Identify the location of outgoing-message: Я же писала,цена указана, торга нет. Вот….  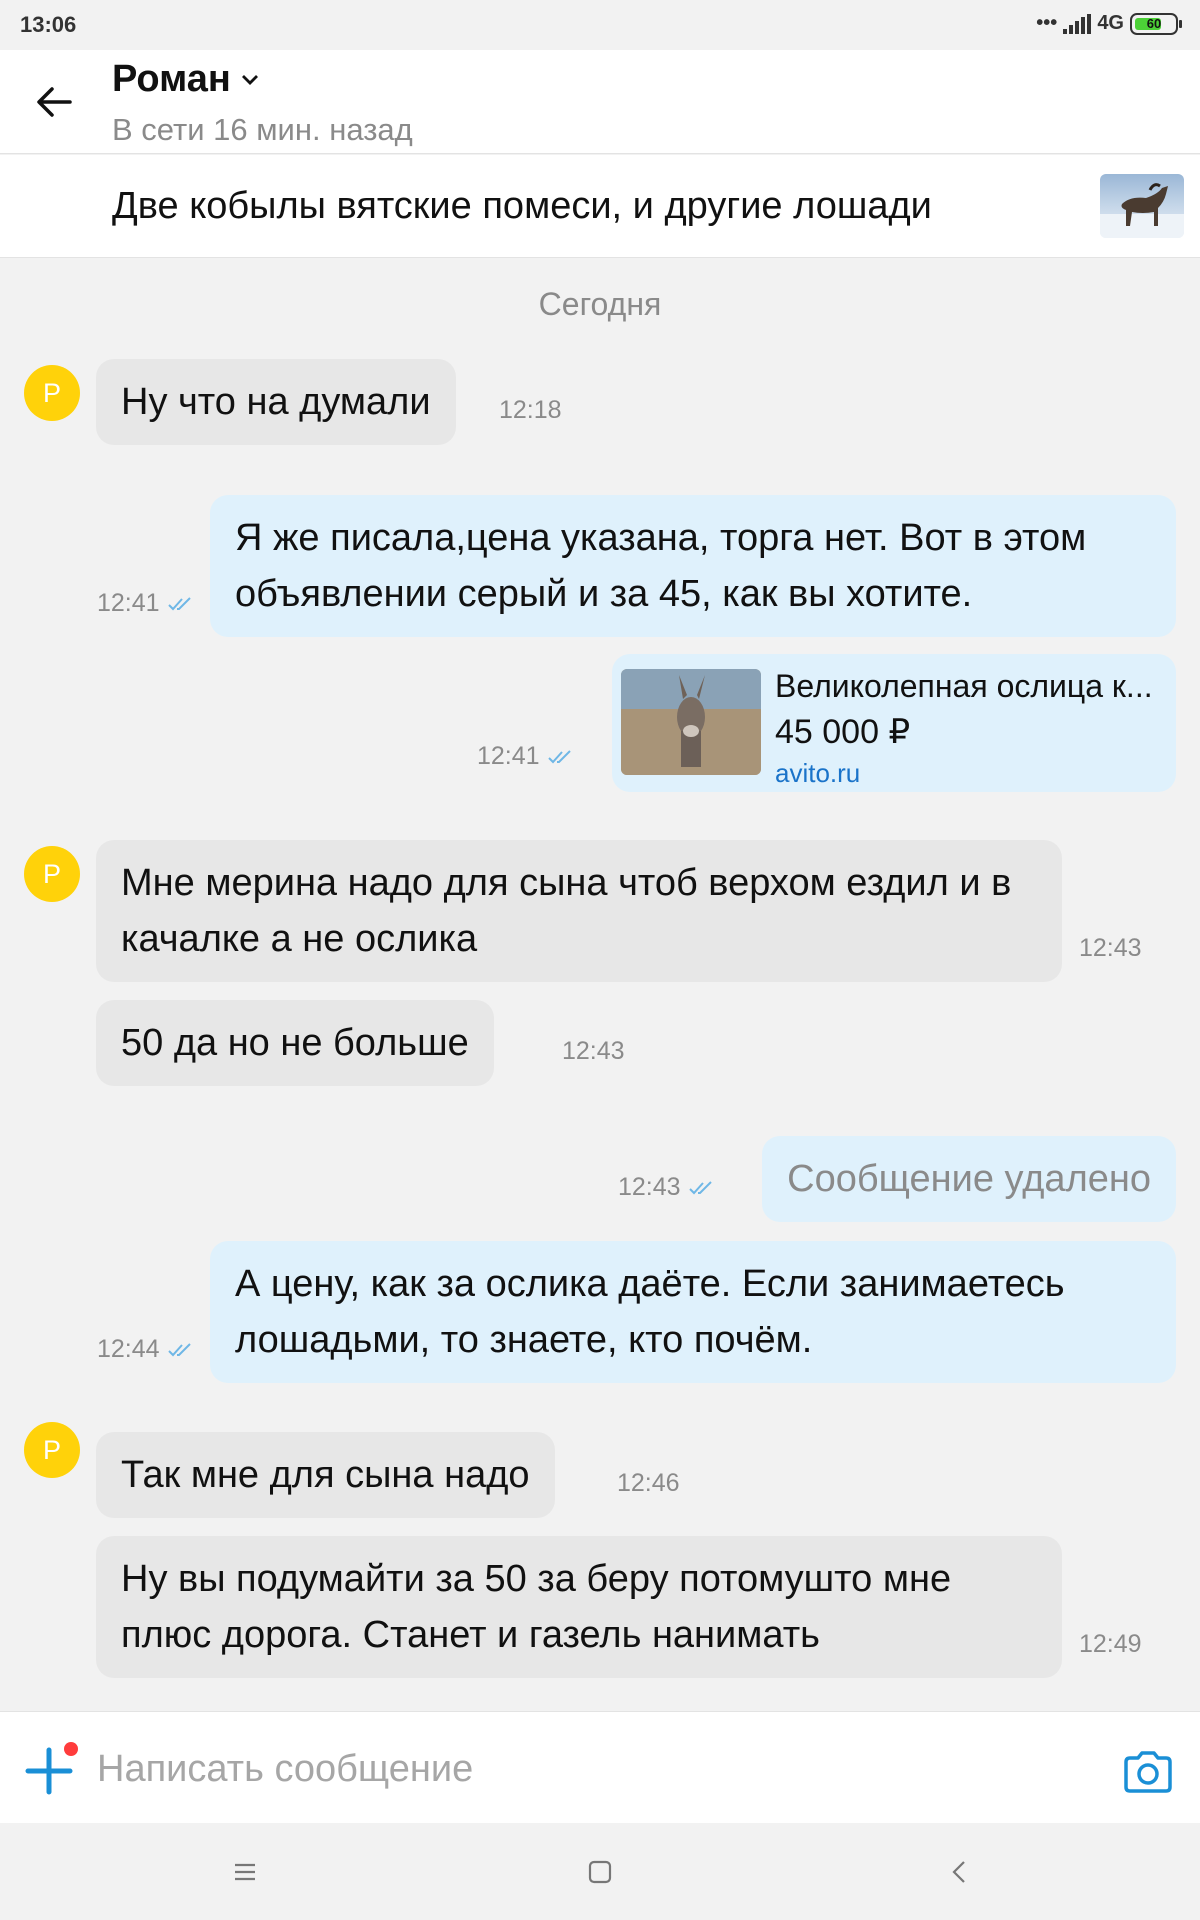
(693, 566).